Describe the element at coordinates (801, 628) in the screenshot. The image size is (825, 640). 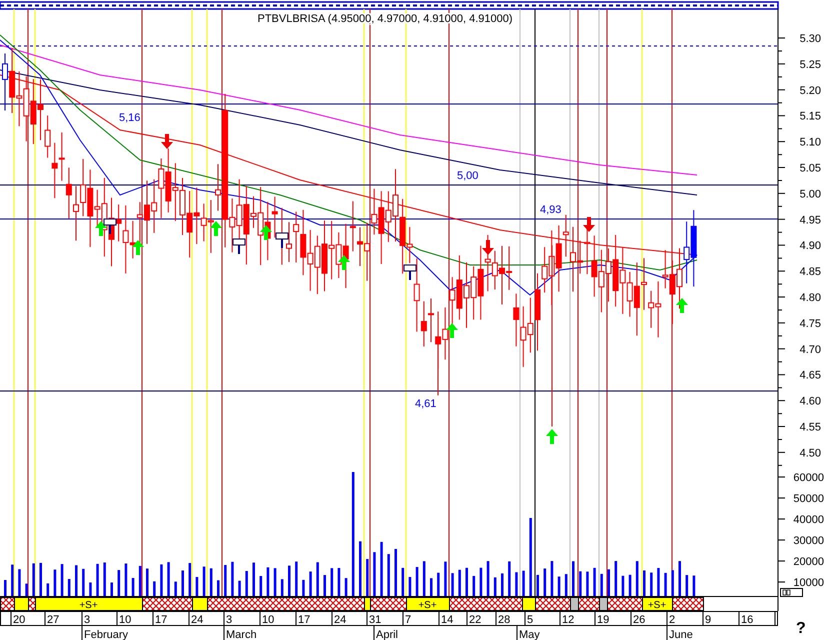
I see `help-button: ?` at that location.